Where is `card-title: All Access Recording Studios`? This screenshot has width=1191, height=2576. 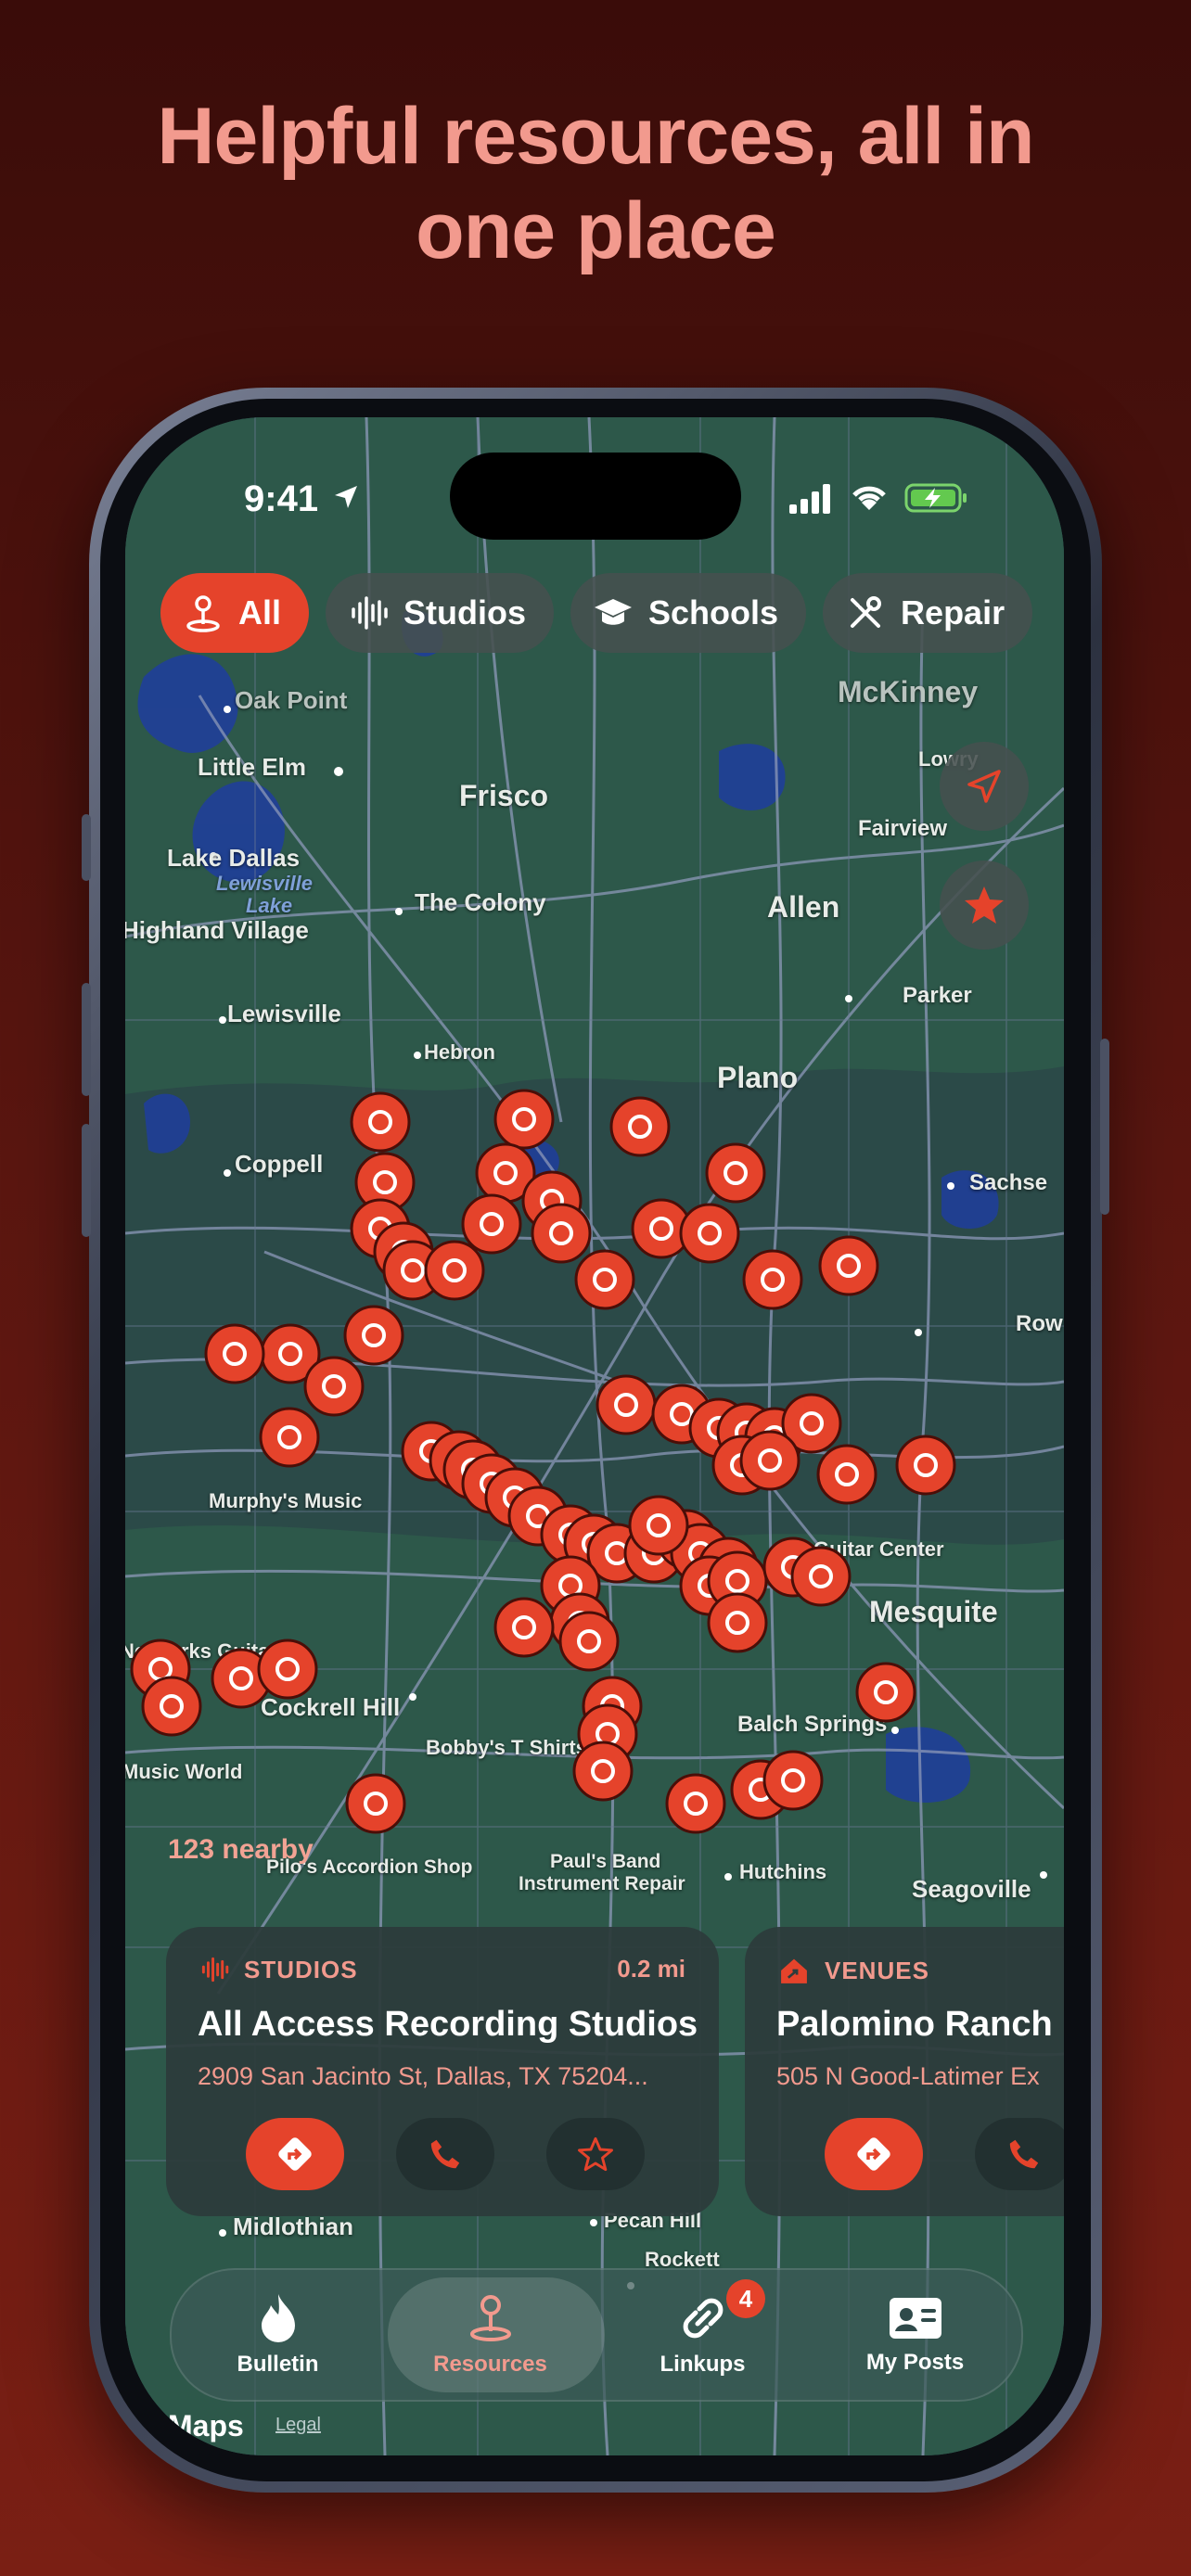
card-title: All Access Recording Studios is located at coordinates (448, 2024).